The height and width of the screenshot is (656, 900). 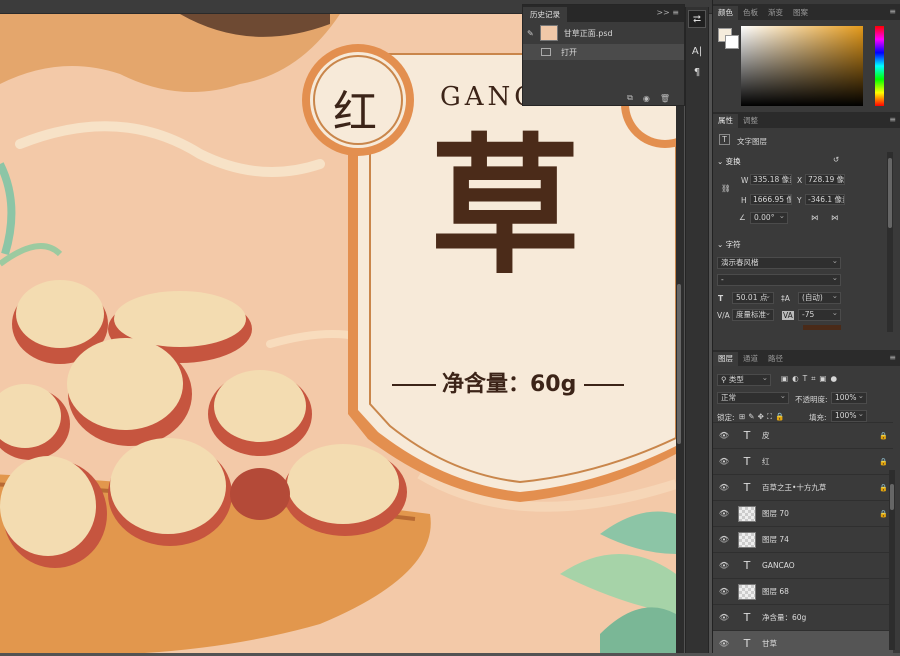 What do you see at coordinates (879, 66) in the screenshot?
I see `hue-slider` at bounding box center [879, 66].